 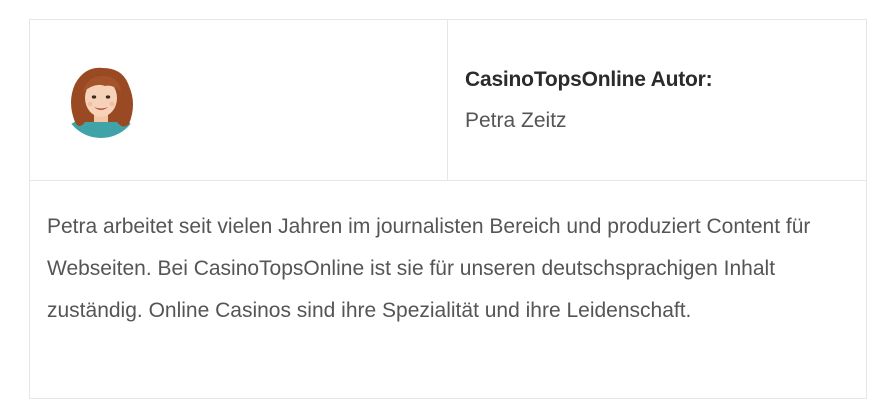 What do you see at coordinates (516, 120) in the screenshot?
I see `author-name: Petra Zeitz` at bounding box center [516, 120].